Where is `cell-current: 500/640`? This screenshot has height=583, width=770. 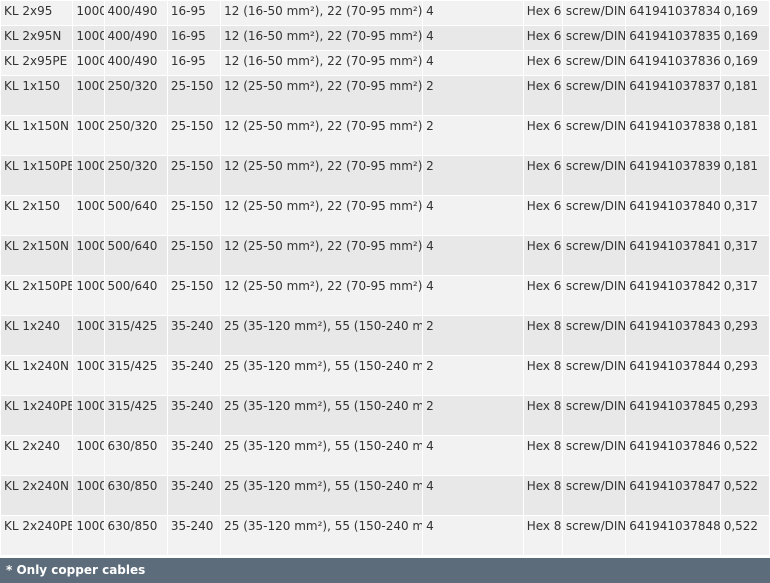 cell-current: 500/640 is located at coordinates (135, 255).